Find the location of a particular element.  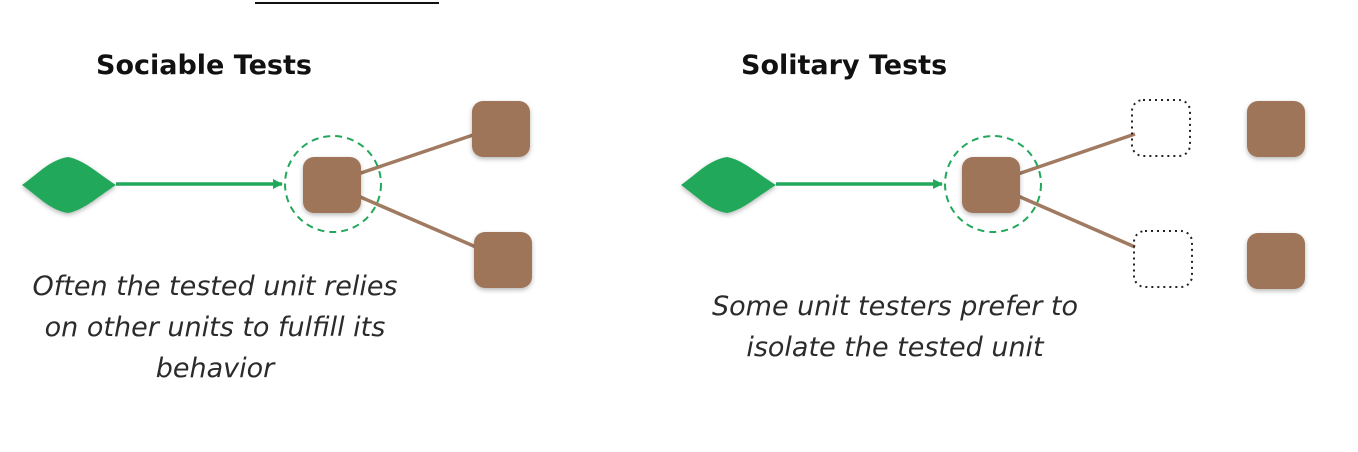

solitary-connector-lower is located at coordinates (1076, 221).